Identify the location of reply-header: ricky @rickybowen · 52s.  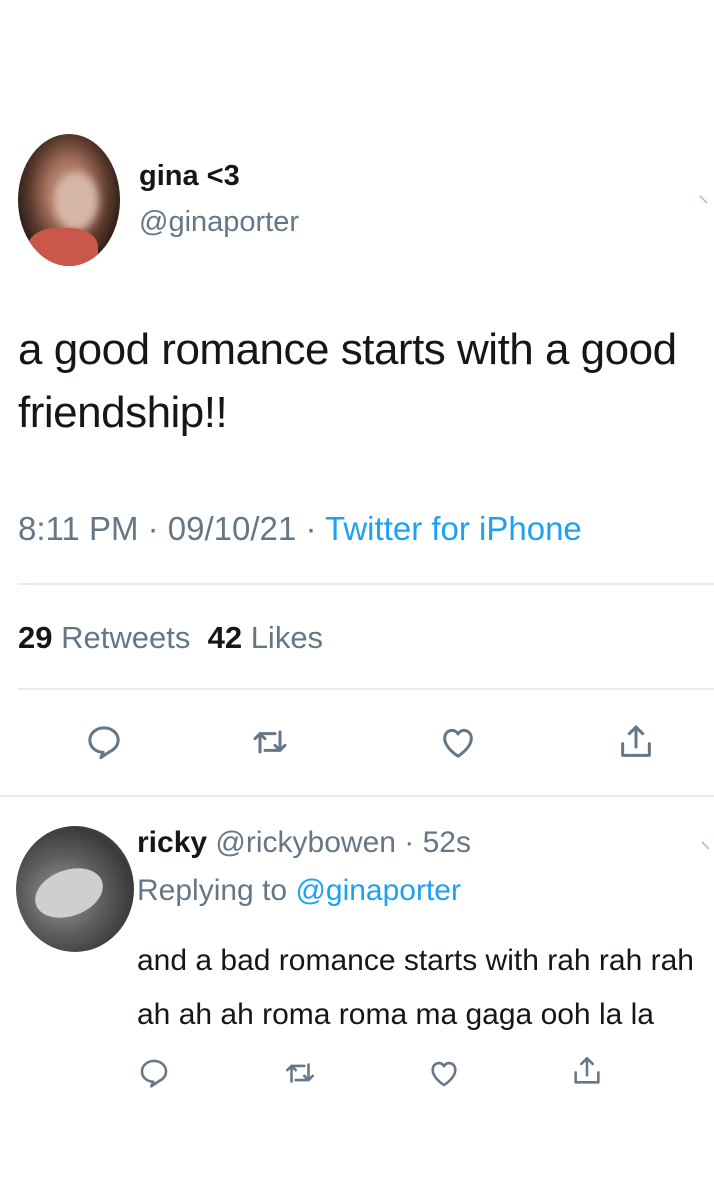
(304, 843).